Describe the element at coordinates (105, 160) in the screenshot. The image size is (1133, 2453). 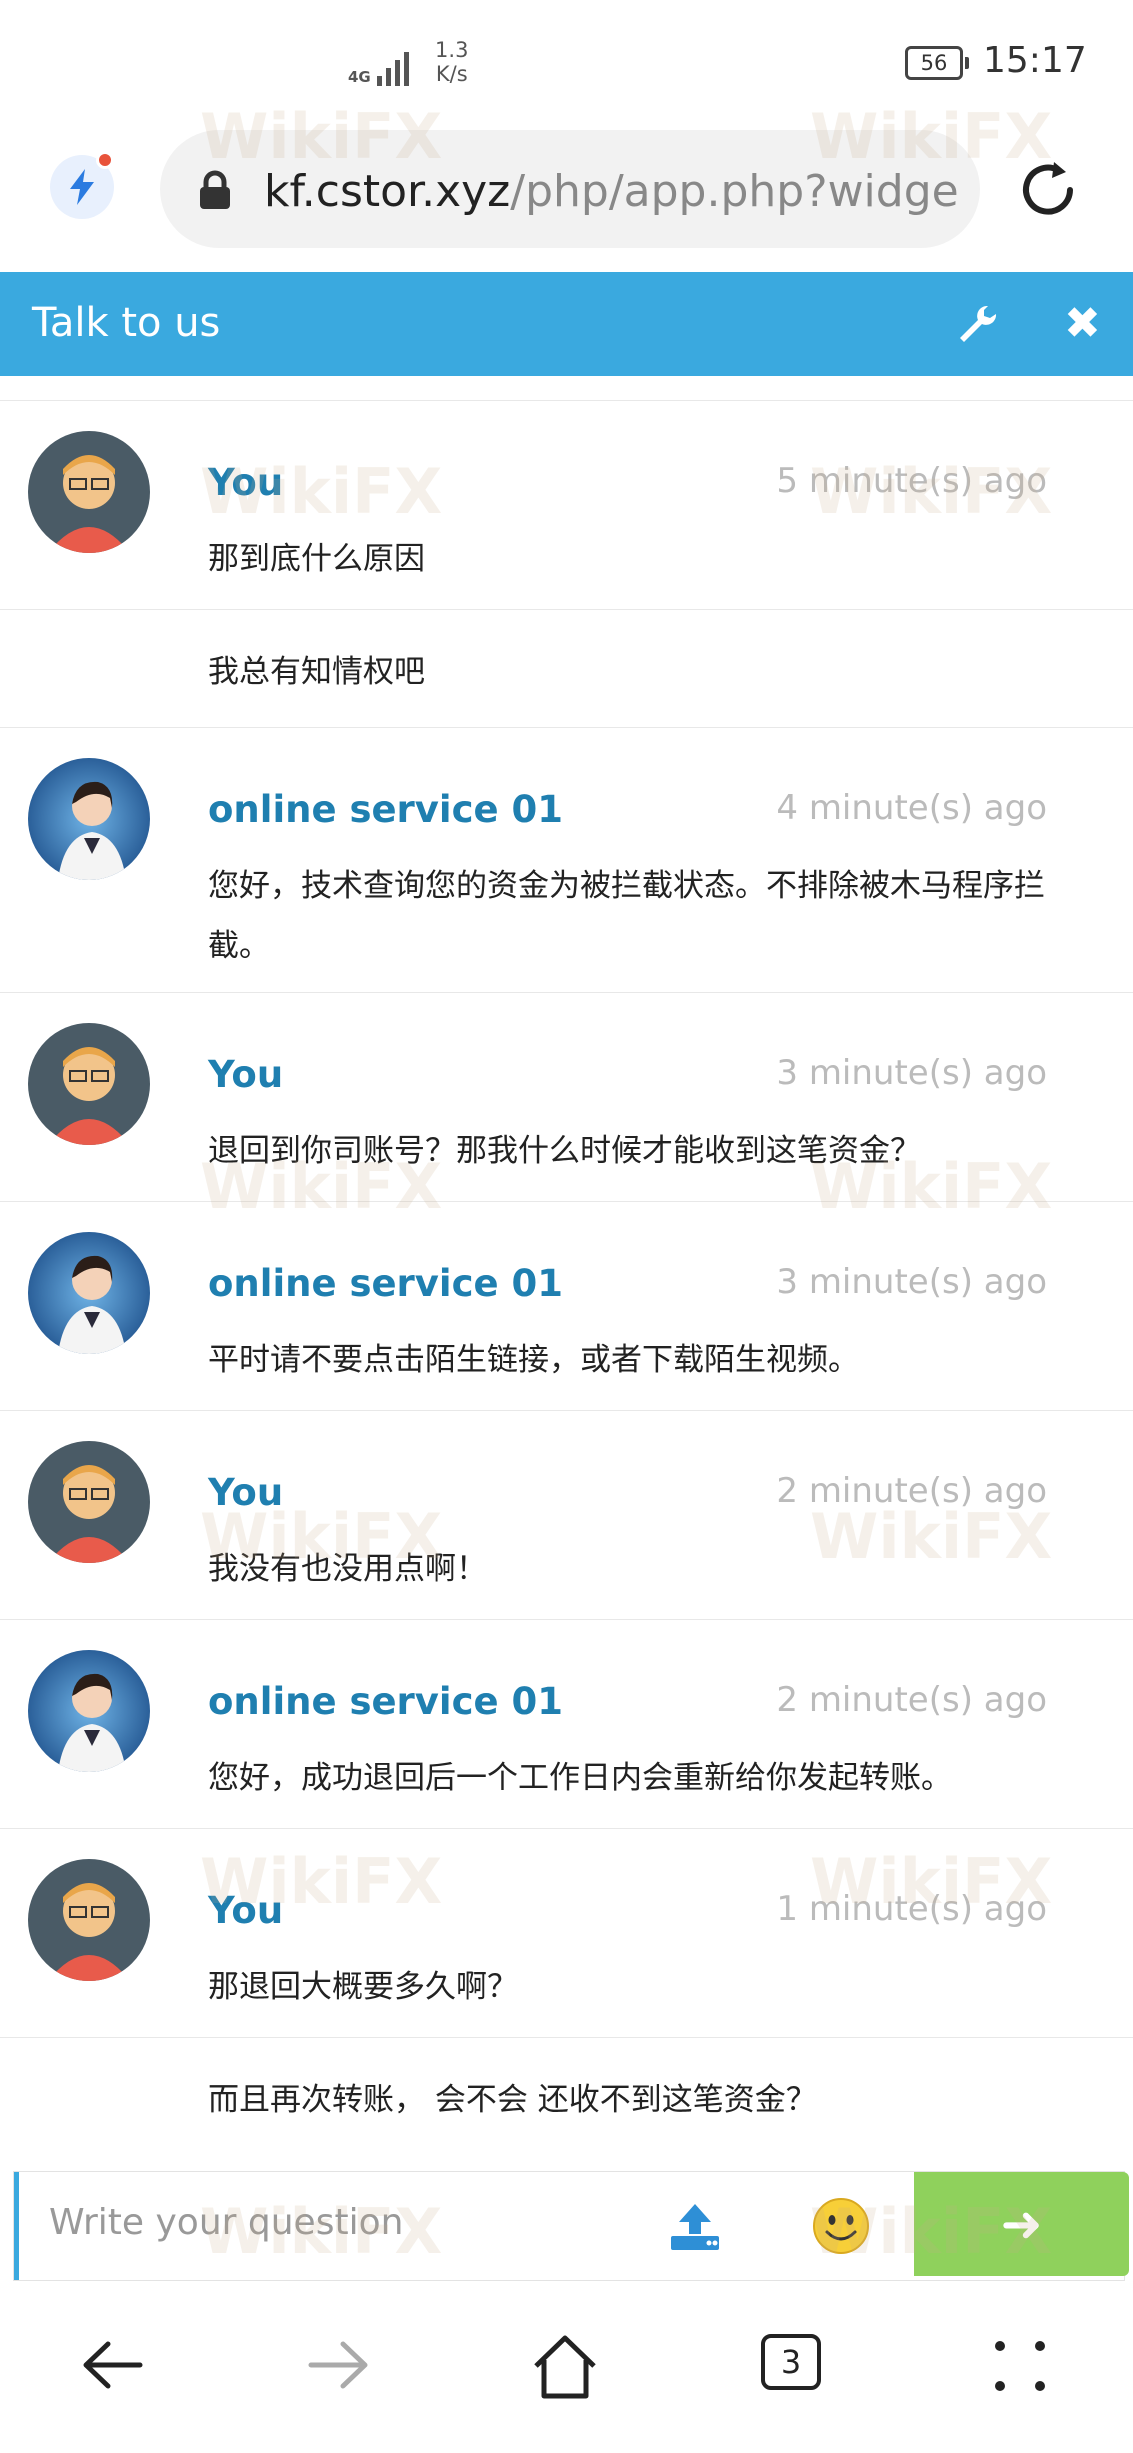
I see `notification-dot` at that location.